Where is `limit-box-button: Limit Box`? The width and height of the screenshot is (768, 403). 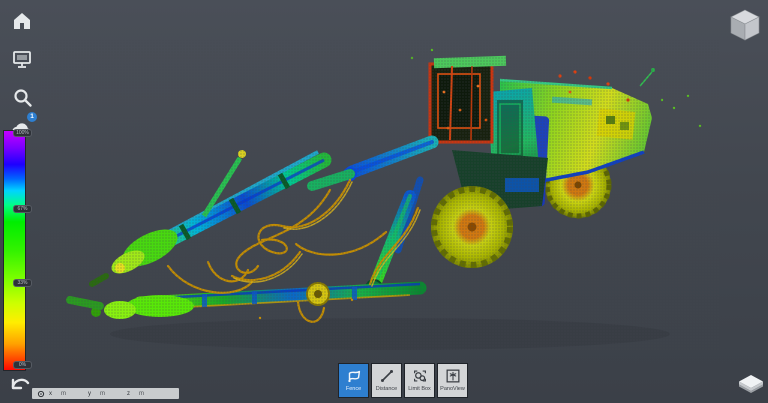 limit-box-button: Limit Box is located at coordinates (419, 380).